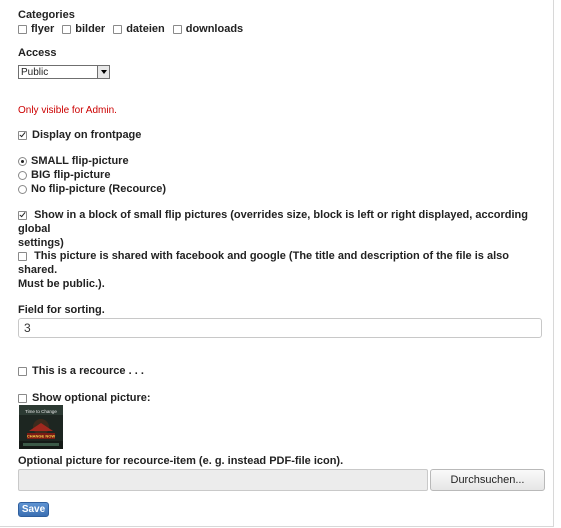 The image size is (561, 528). Describe the element at coordinates (22, 189) in the screenshot. I see `flip-radio-none` at that location.